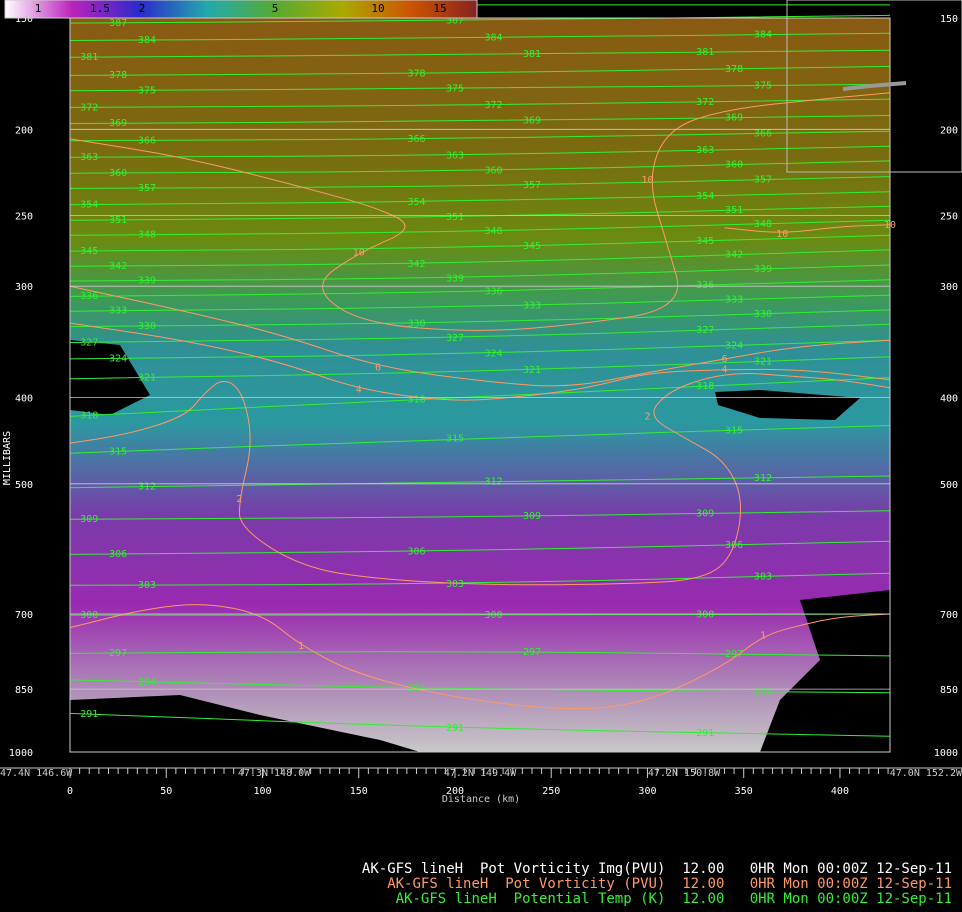  Describe the element at coordinates (763, 180) in the screenshot. I see `theta-label-357-2: 357` at that location.